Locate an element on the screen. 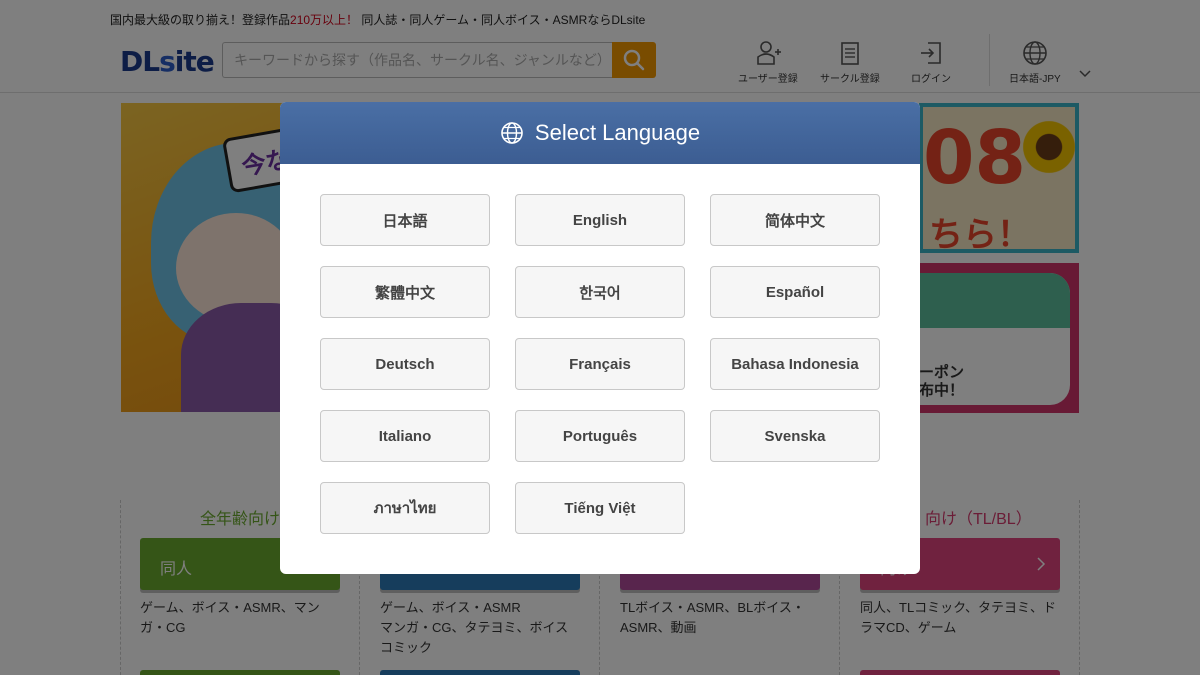 This screenshot has height=675, width=1200. language-option-japanese: 日本語 is located at coordinates (405, 220).